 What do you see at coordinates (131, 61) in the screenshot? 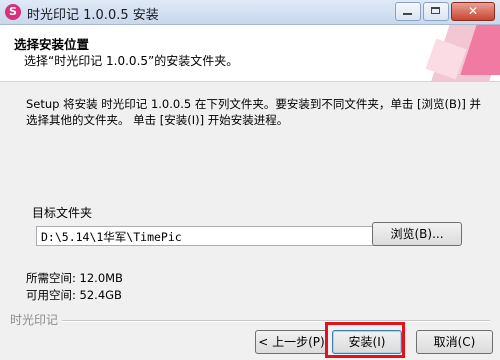
I see `page-subtitle: 选择“时光印记 1.0.0.5”的安装文件夹。` at bounding box center [131, 61].